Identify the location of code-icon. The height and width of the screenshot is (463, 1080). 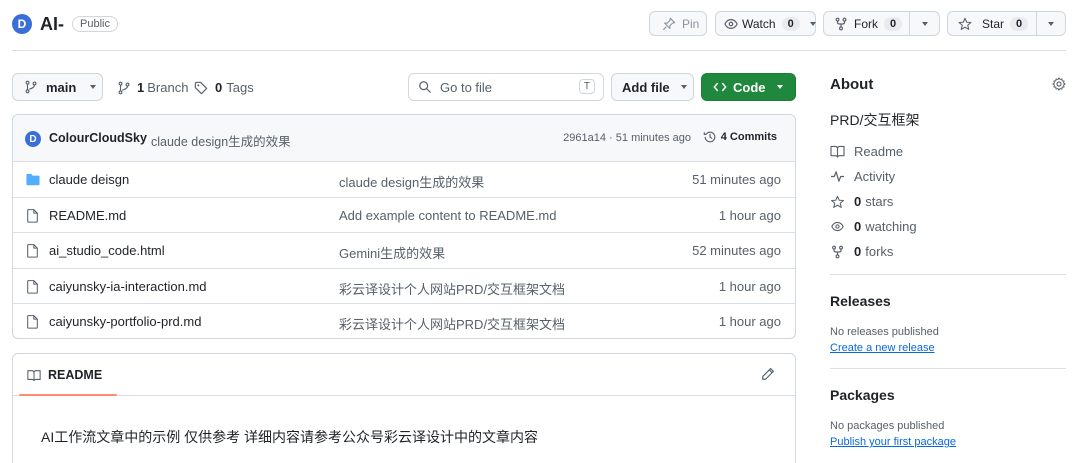
(720, 87).